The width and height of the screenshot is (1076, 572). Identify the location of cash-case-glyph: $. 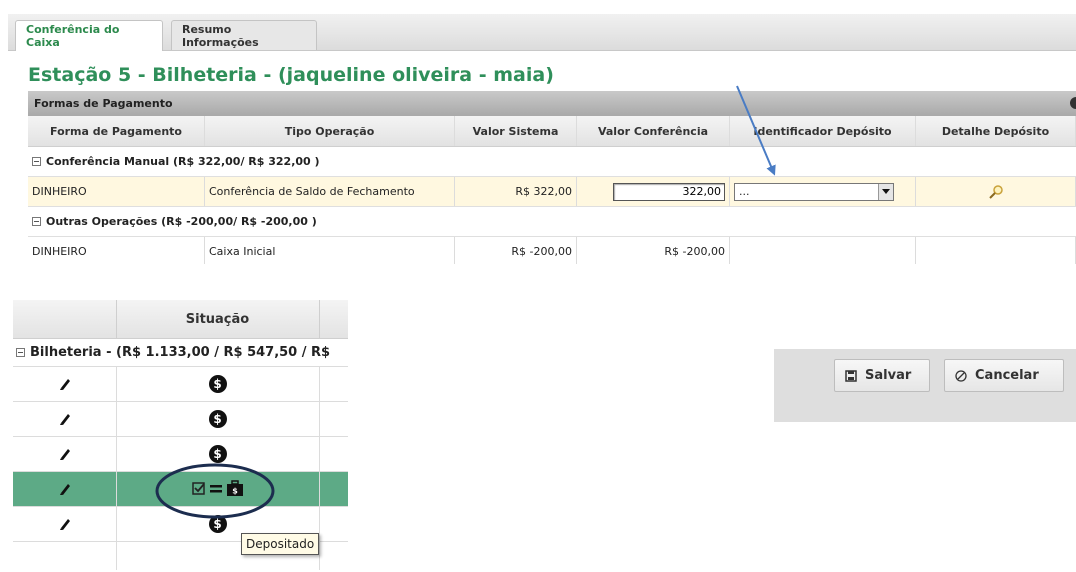
(235, 491).